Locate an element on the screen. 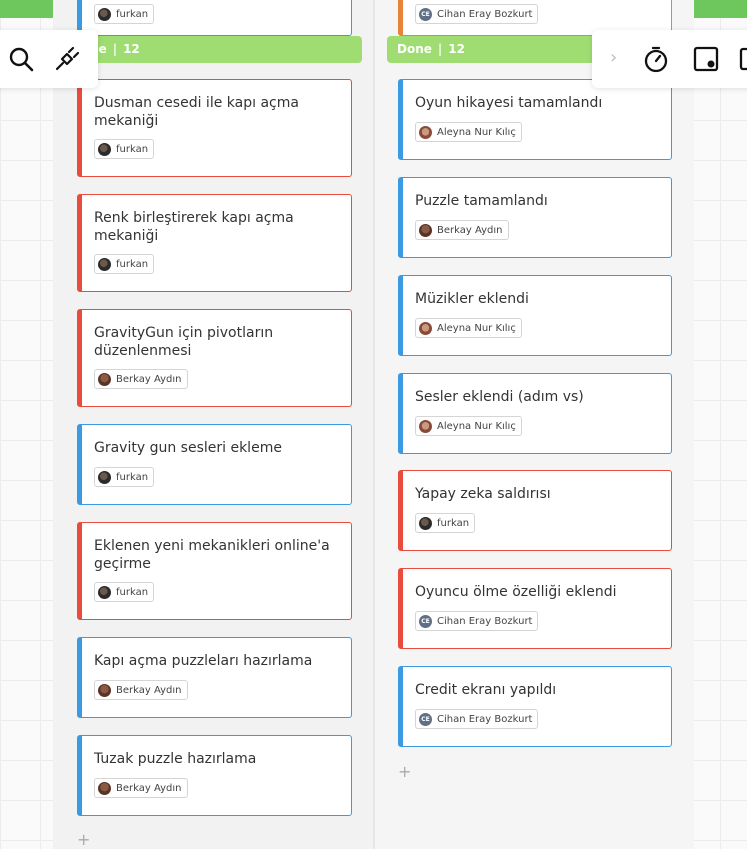  plug-icon is located at coordinates (67, 58).